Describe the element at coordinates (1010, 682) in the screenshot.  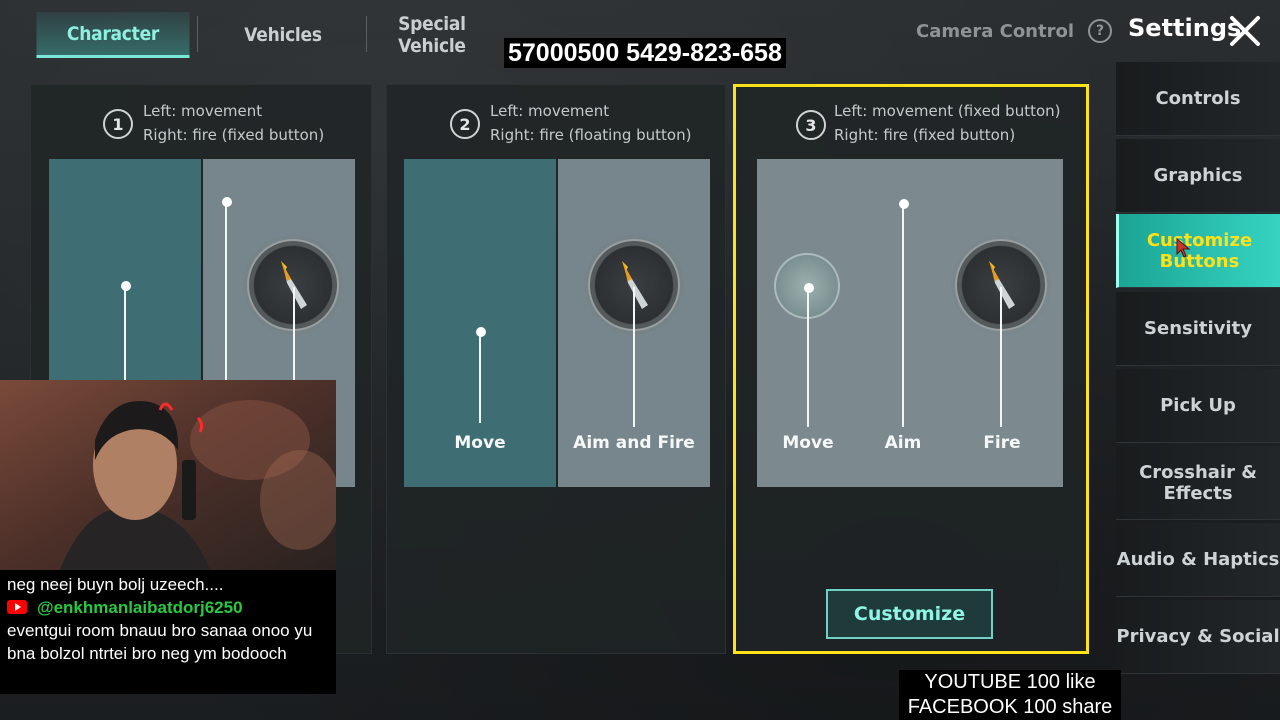
I see `promo-line-youtube: YOUTUBE 100 like` at that location.